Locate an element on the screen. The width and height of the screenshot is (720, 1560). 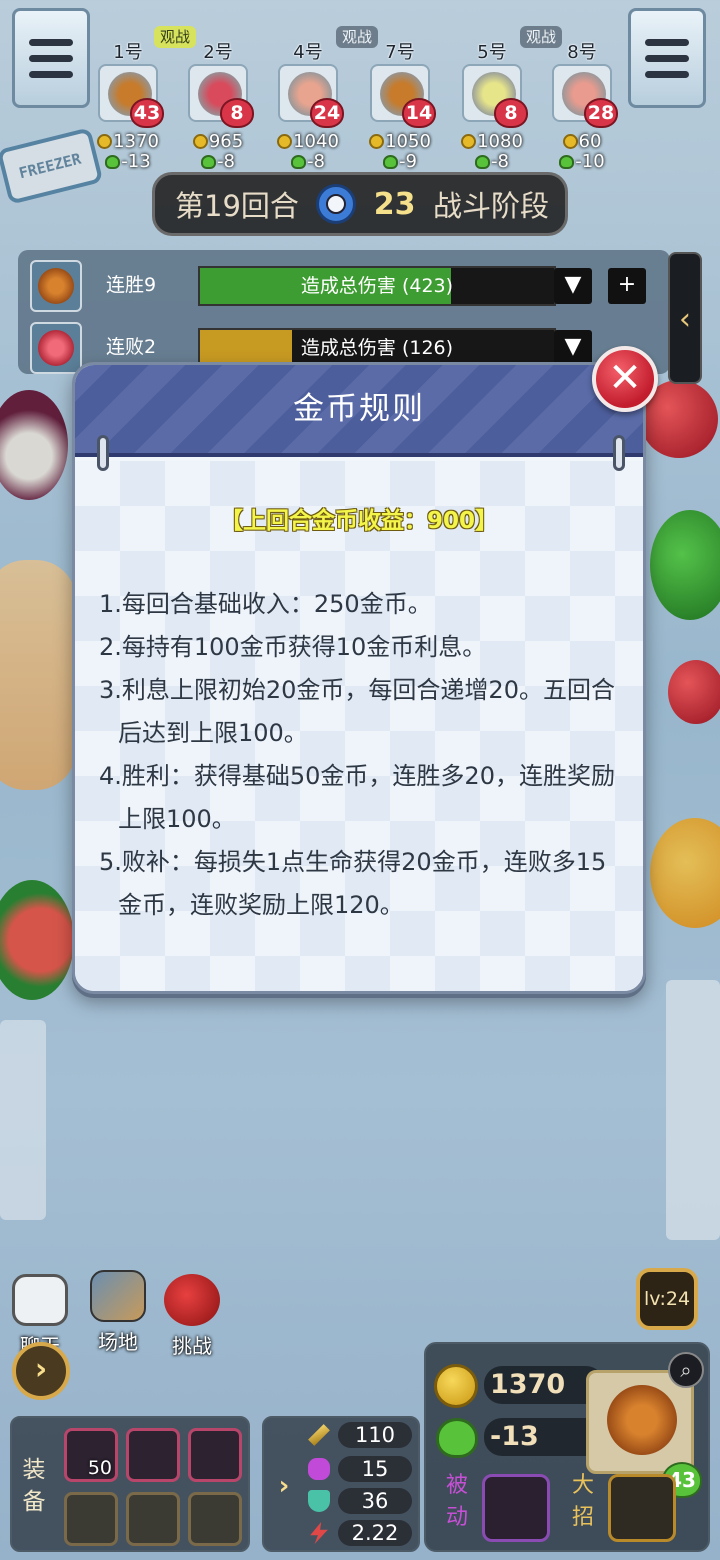
player-delta: -9 is located at coordinates (400, 162).